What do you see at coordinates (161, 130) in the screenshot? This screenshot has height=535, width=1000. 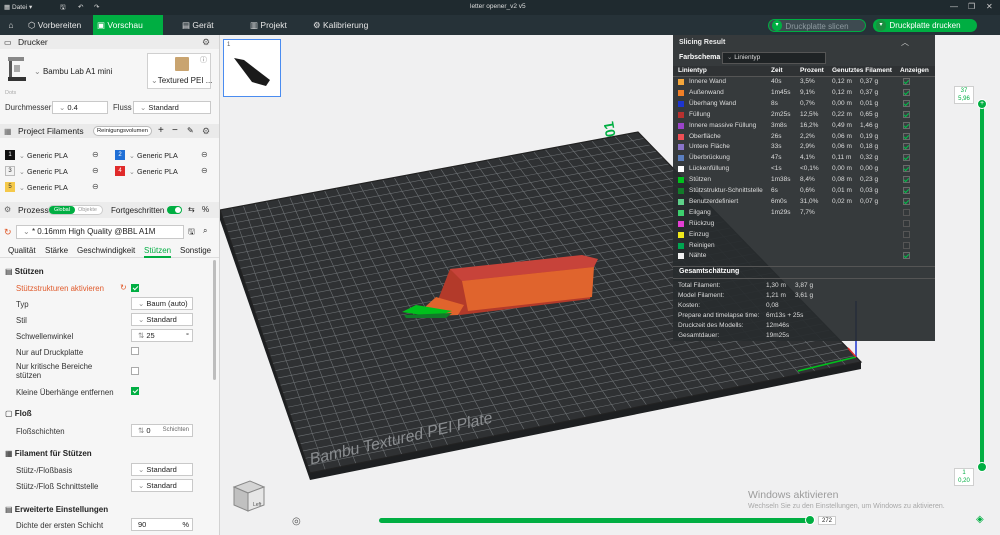 I see `add-filament-icon: +` at bounding box center [161, 130].